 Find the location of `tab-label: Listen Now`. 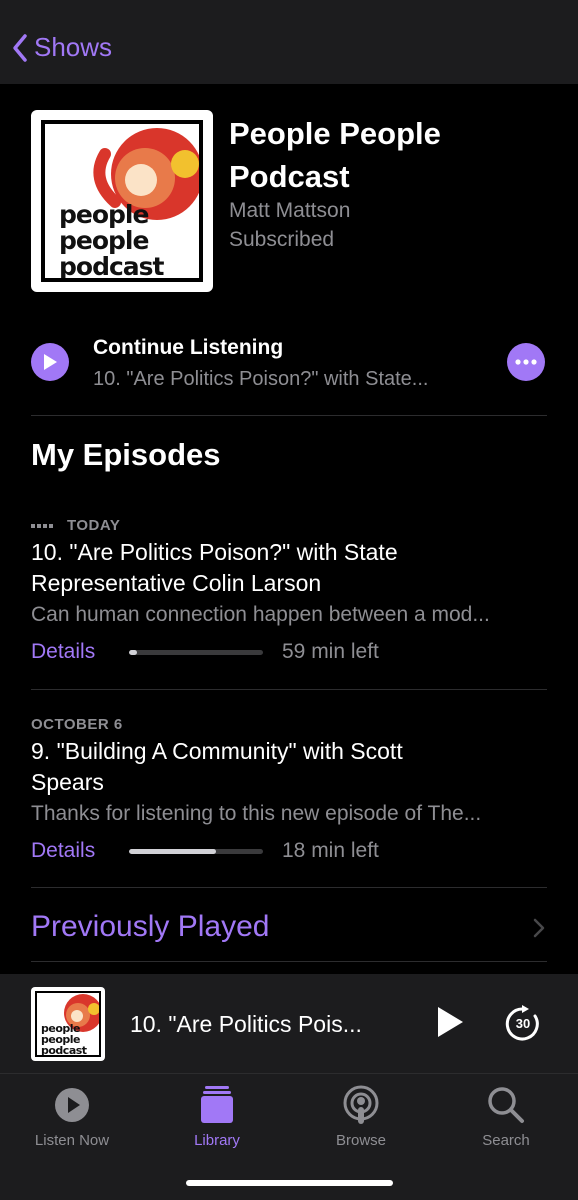

tab-label: Listen Now is located at coordinates (72, 1140).